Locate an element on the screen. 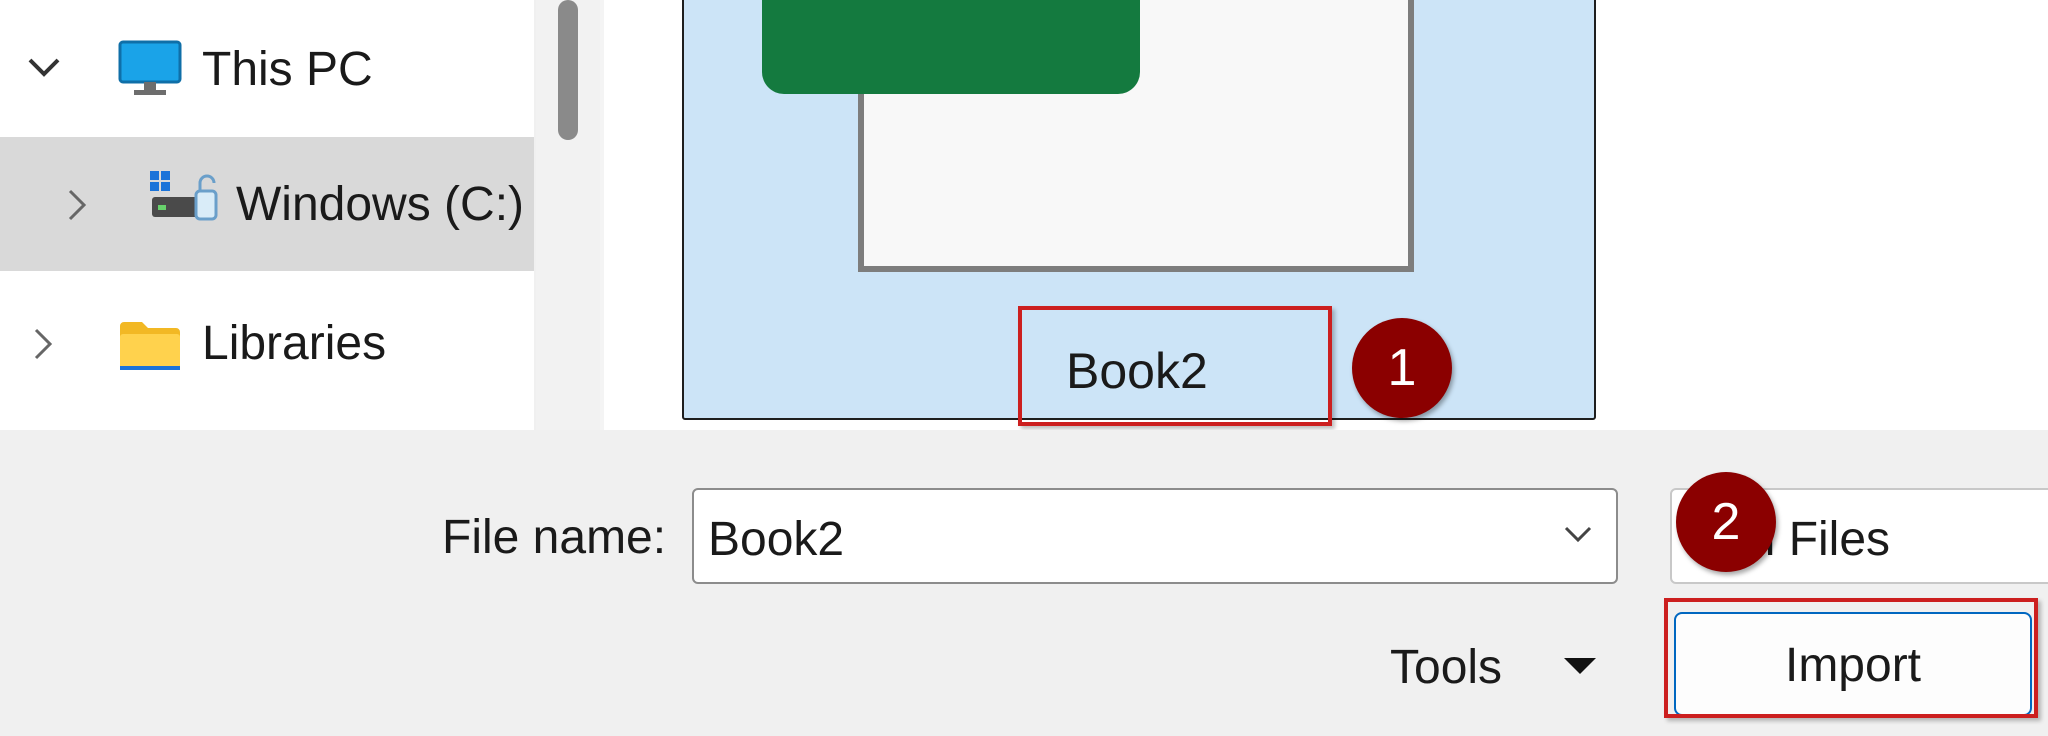  file-name-field-label: File name: is located at coordinates (554, 537).